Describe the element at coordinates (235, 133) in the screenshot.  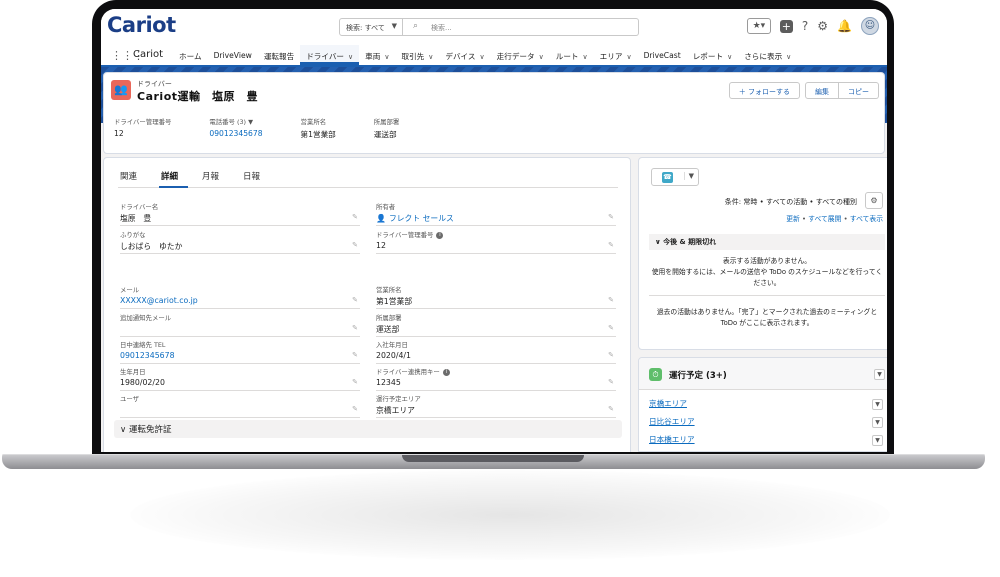
I see `highlight-value: 09012345678` at that location.